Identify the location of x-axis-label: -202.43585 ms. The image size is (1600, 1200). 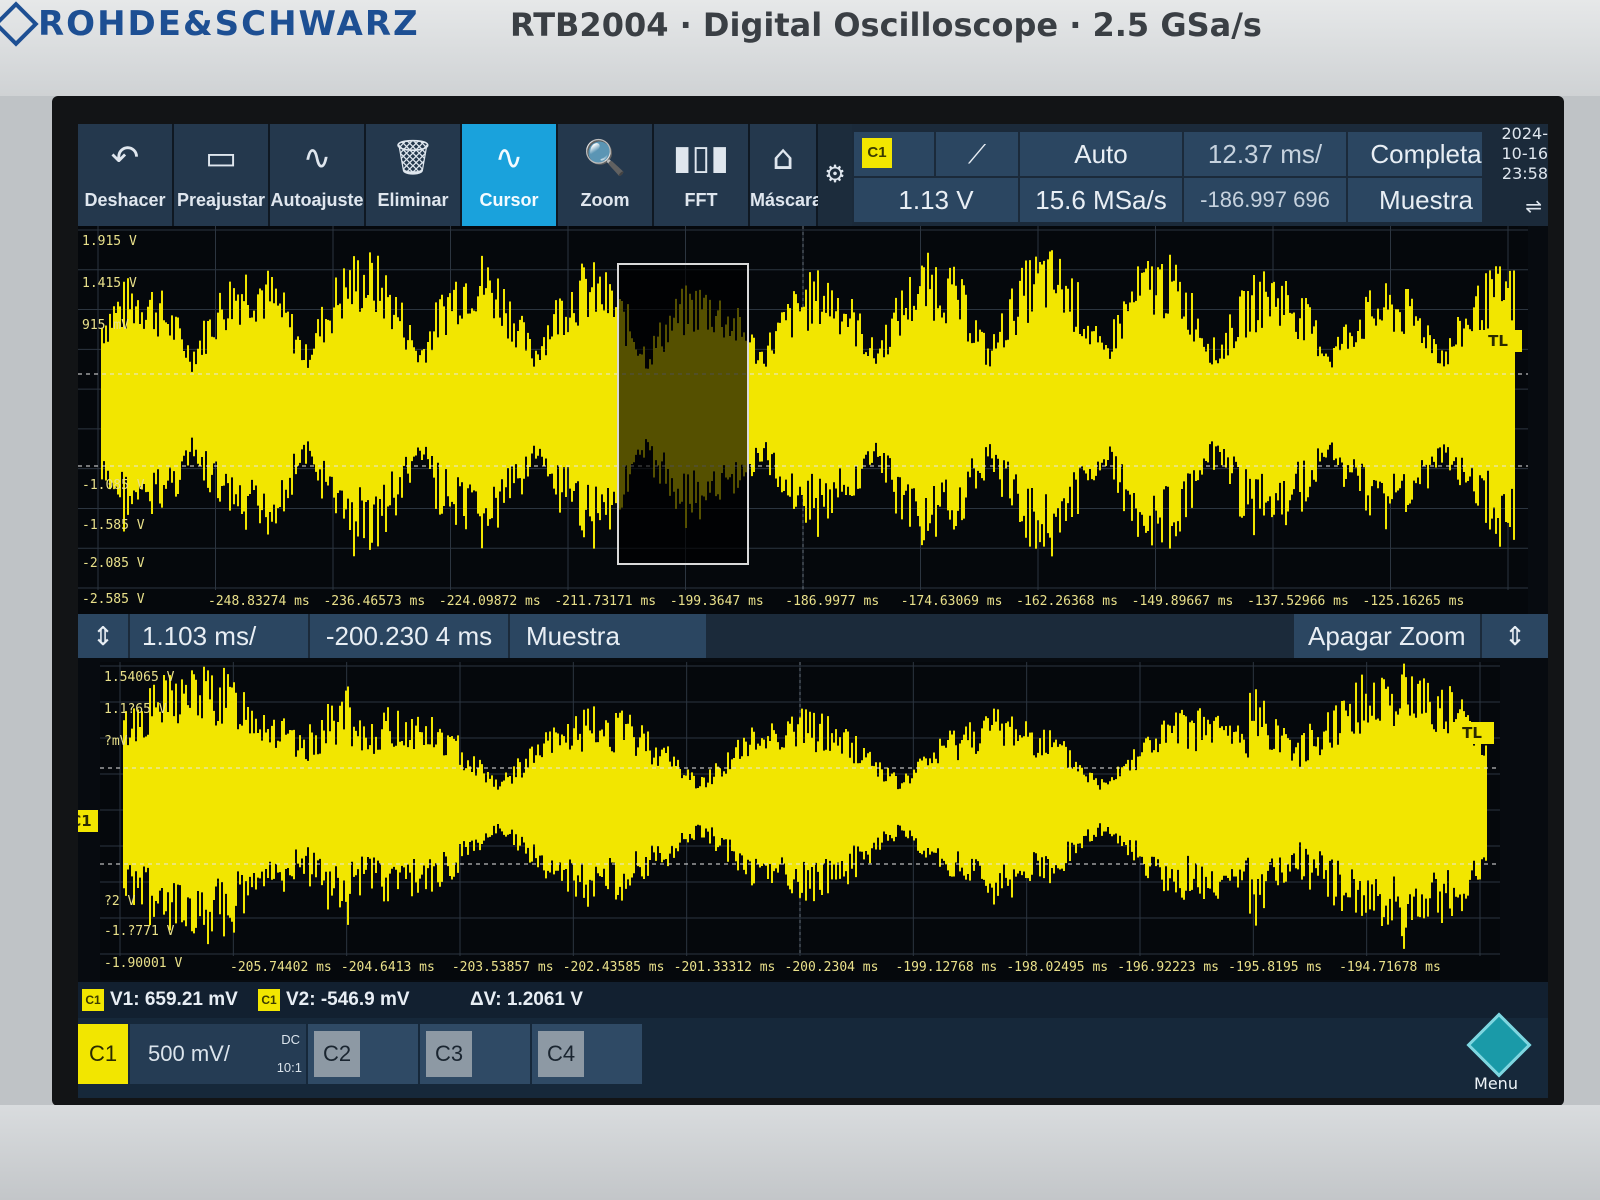
(613, 967).